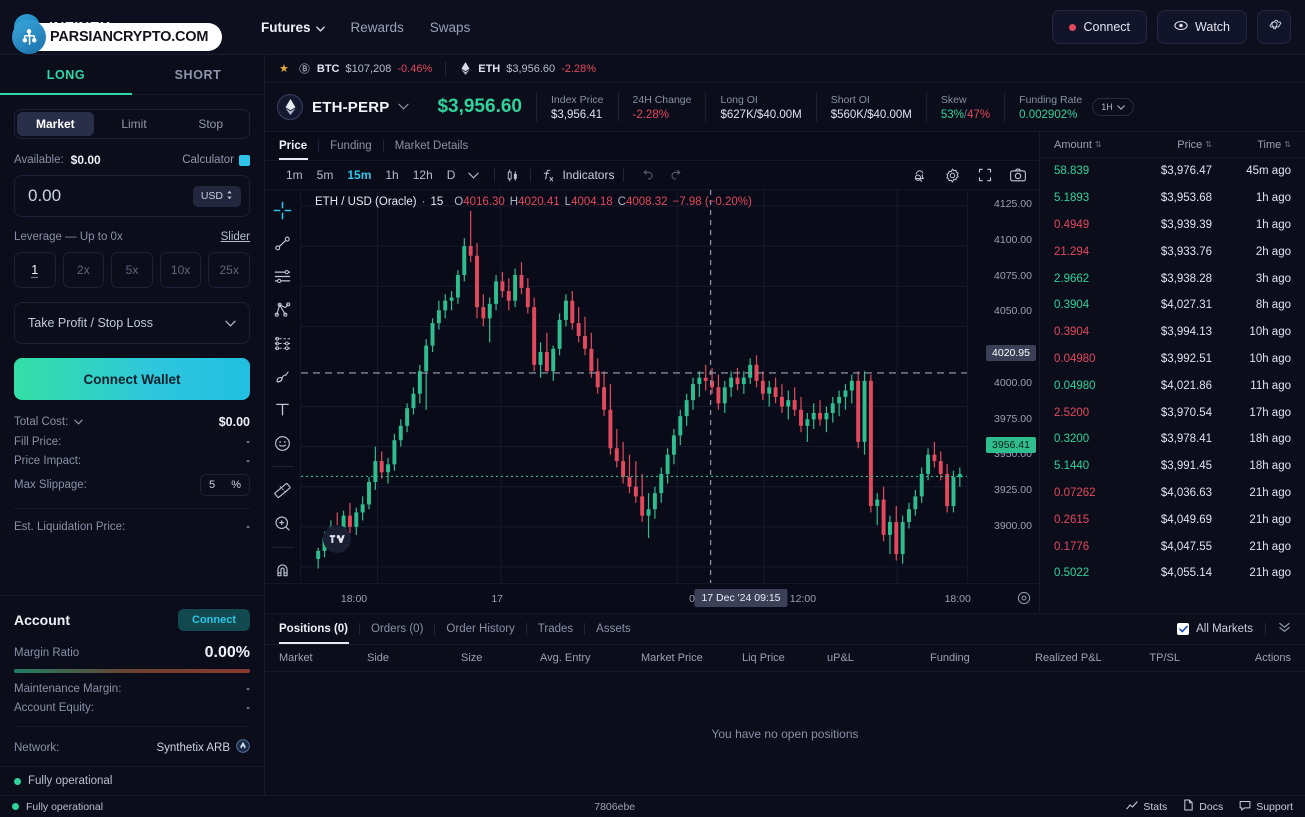 Image resolution: width=1305 pixels, height=817 pixels. I want to click on timeframe-15m: 15m, so click(359, 175).